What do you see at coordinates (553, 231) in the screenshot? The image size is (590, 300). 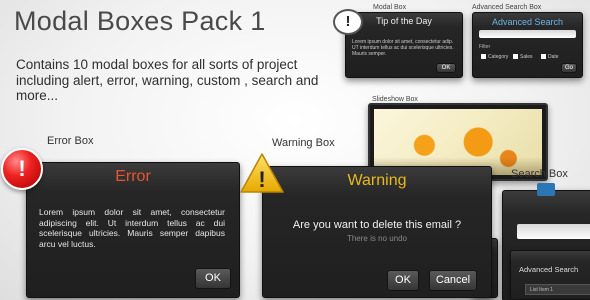 I see `search-input` at bounding box center [553, 231].